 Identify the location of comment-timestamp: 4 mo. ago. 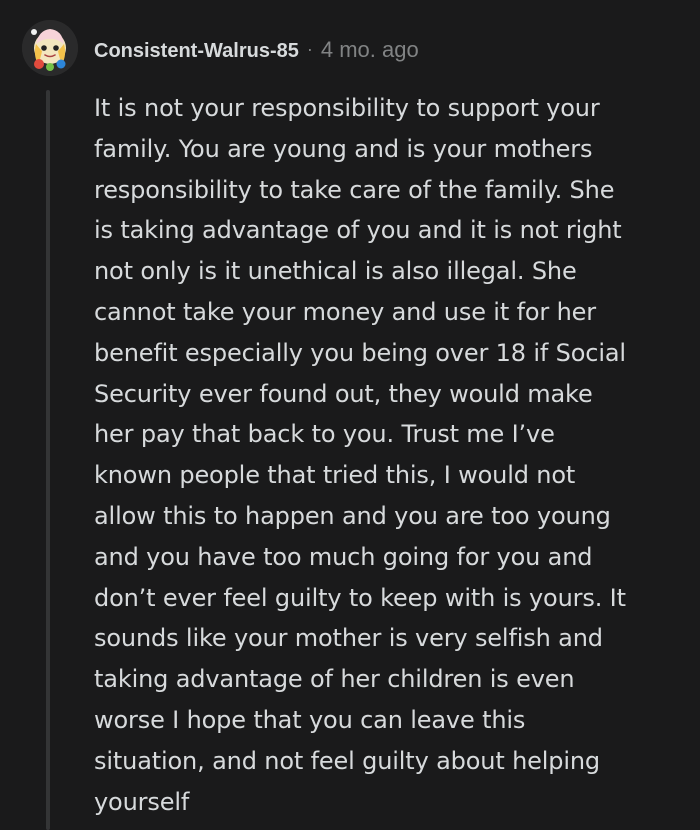
(370, 49).